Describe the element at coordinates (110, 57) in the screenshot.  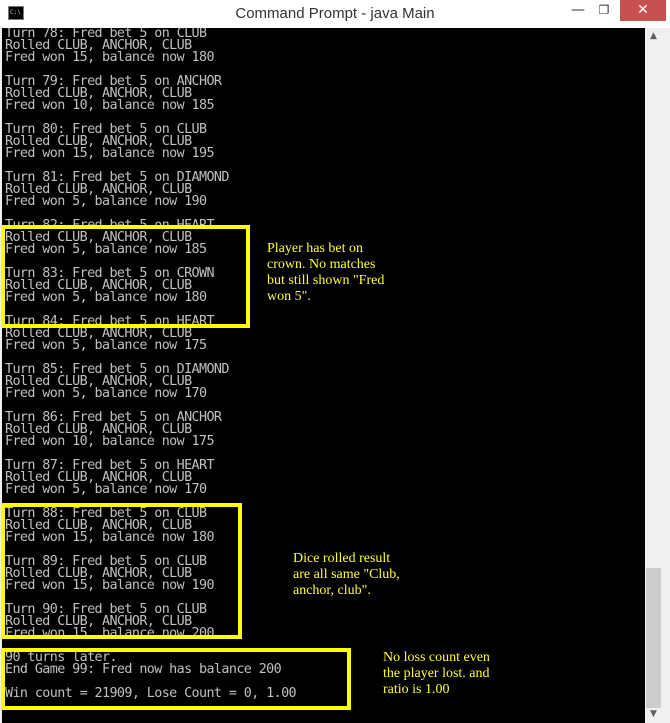
I see `console-line: Fred won 15, balance now 180` at that location.